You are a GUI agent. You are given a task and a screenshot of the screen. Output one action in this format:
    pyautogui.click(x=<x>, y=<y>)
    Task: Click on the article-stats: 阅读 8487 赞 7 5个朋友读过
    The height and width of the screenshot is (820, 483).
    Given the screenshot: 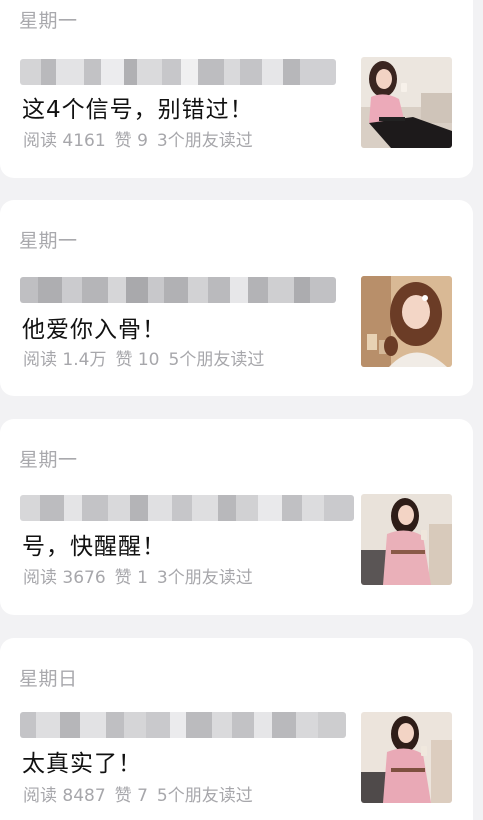 What is the action you would take?
    pyautogui.click(x=142, y=793)
    